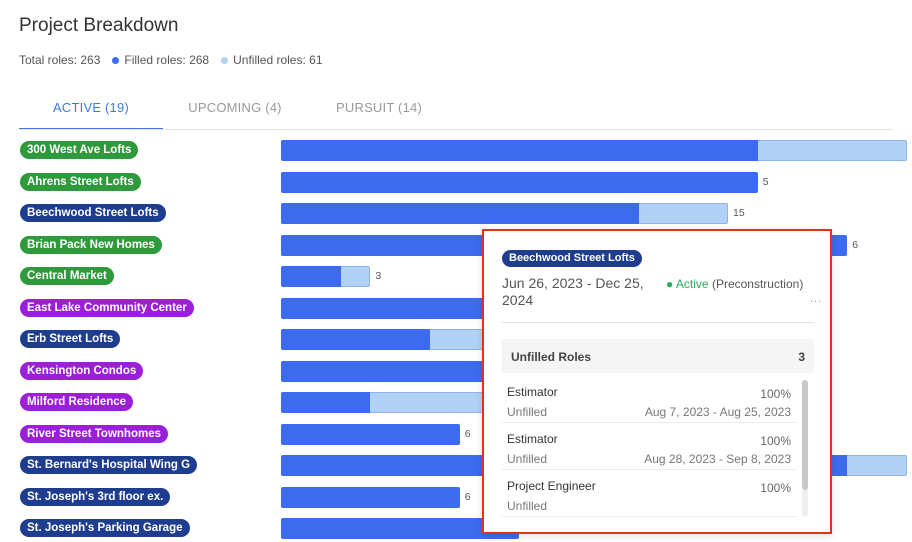 Image resolution: width=912 pixels, height=542 pixels. Describe the element at coordinates (649, 493) in the screenshot. I see `role-item: Project Engineer 100% Unfilled` at that location.